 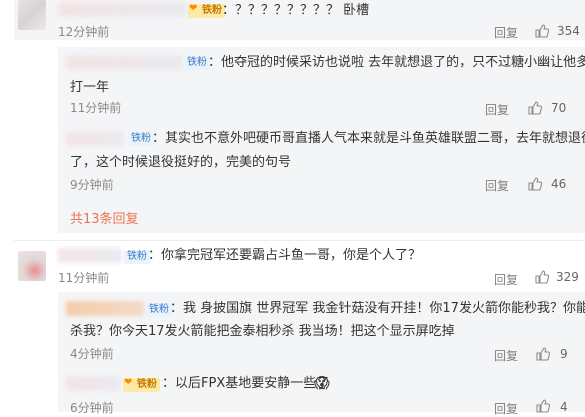 I want to click on comment-time: 9分钟前, so click(x=92, y=185).